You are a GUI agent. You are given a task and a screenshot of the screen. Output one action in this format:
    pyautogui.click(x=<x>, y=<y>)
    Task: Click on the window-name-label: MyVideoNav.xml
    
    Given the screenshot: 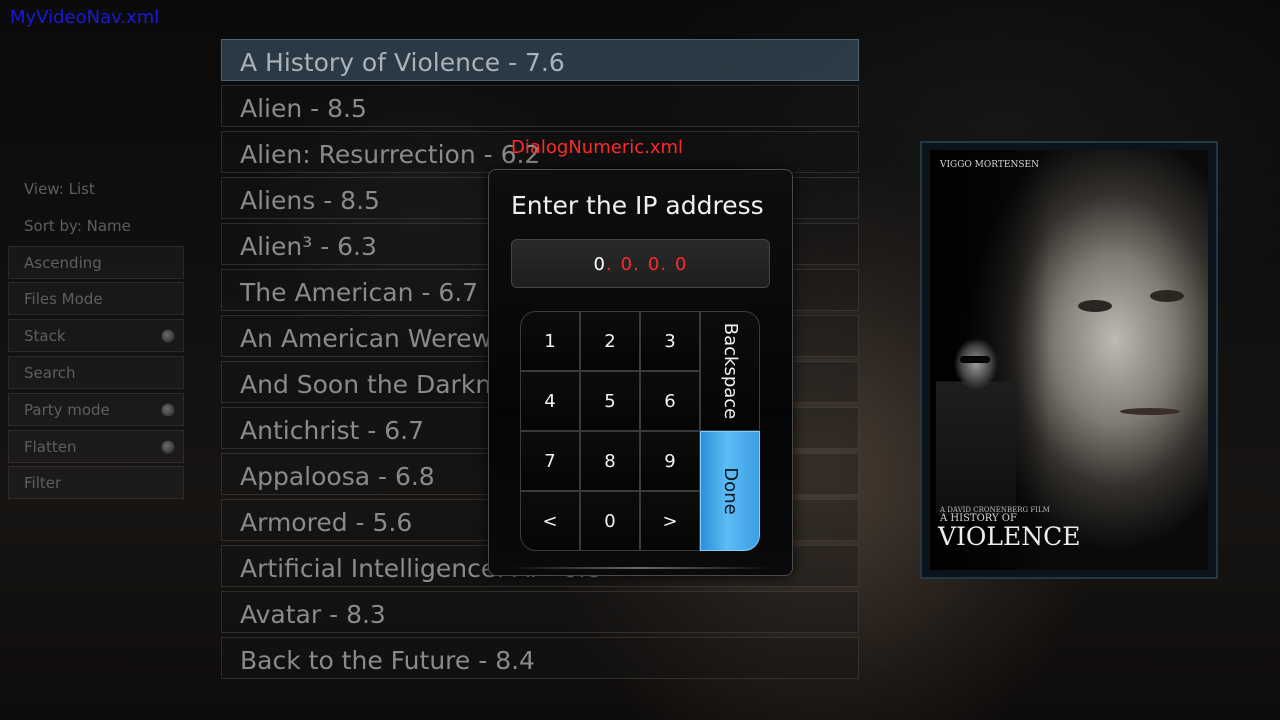 What is the action you would take?
    pyautogui.click(x=85, y=17)
    